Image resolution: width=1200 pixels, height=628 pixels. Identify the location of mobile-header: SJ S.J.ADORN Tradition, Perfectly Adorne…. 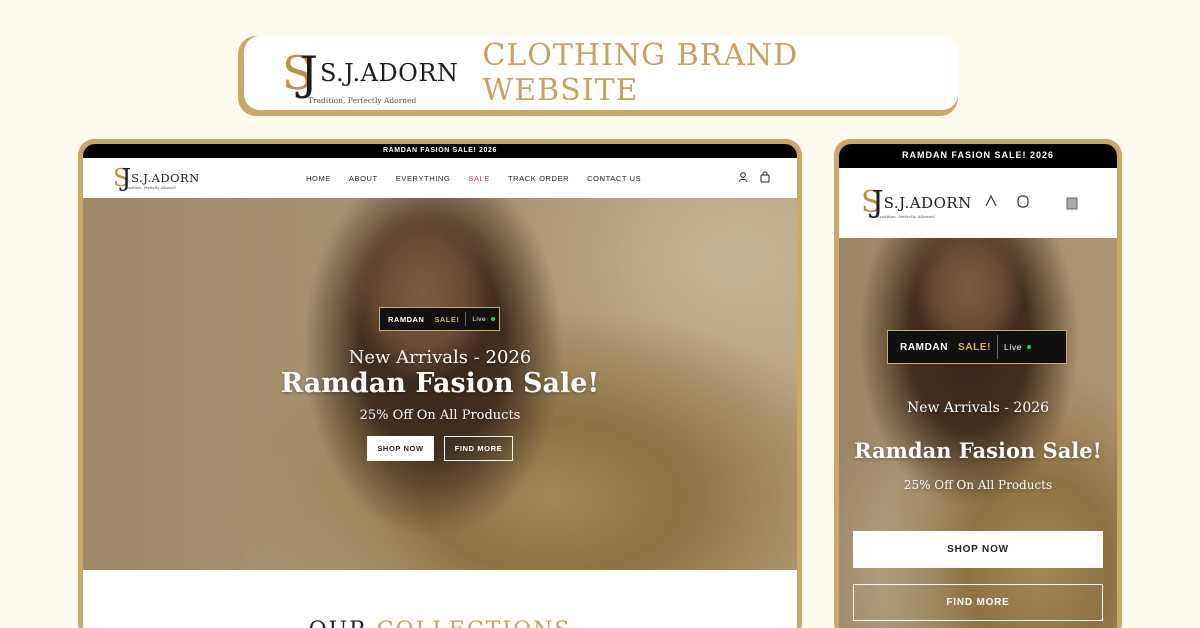
(978, 203).